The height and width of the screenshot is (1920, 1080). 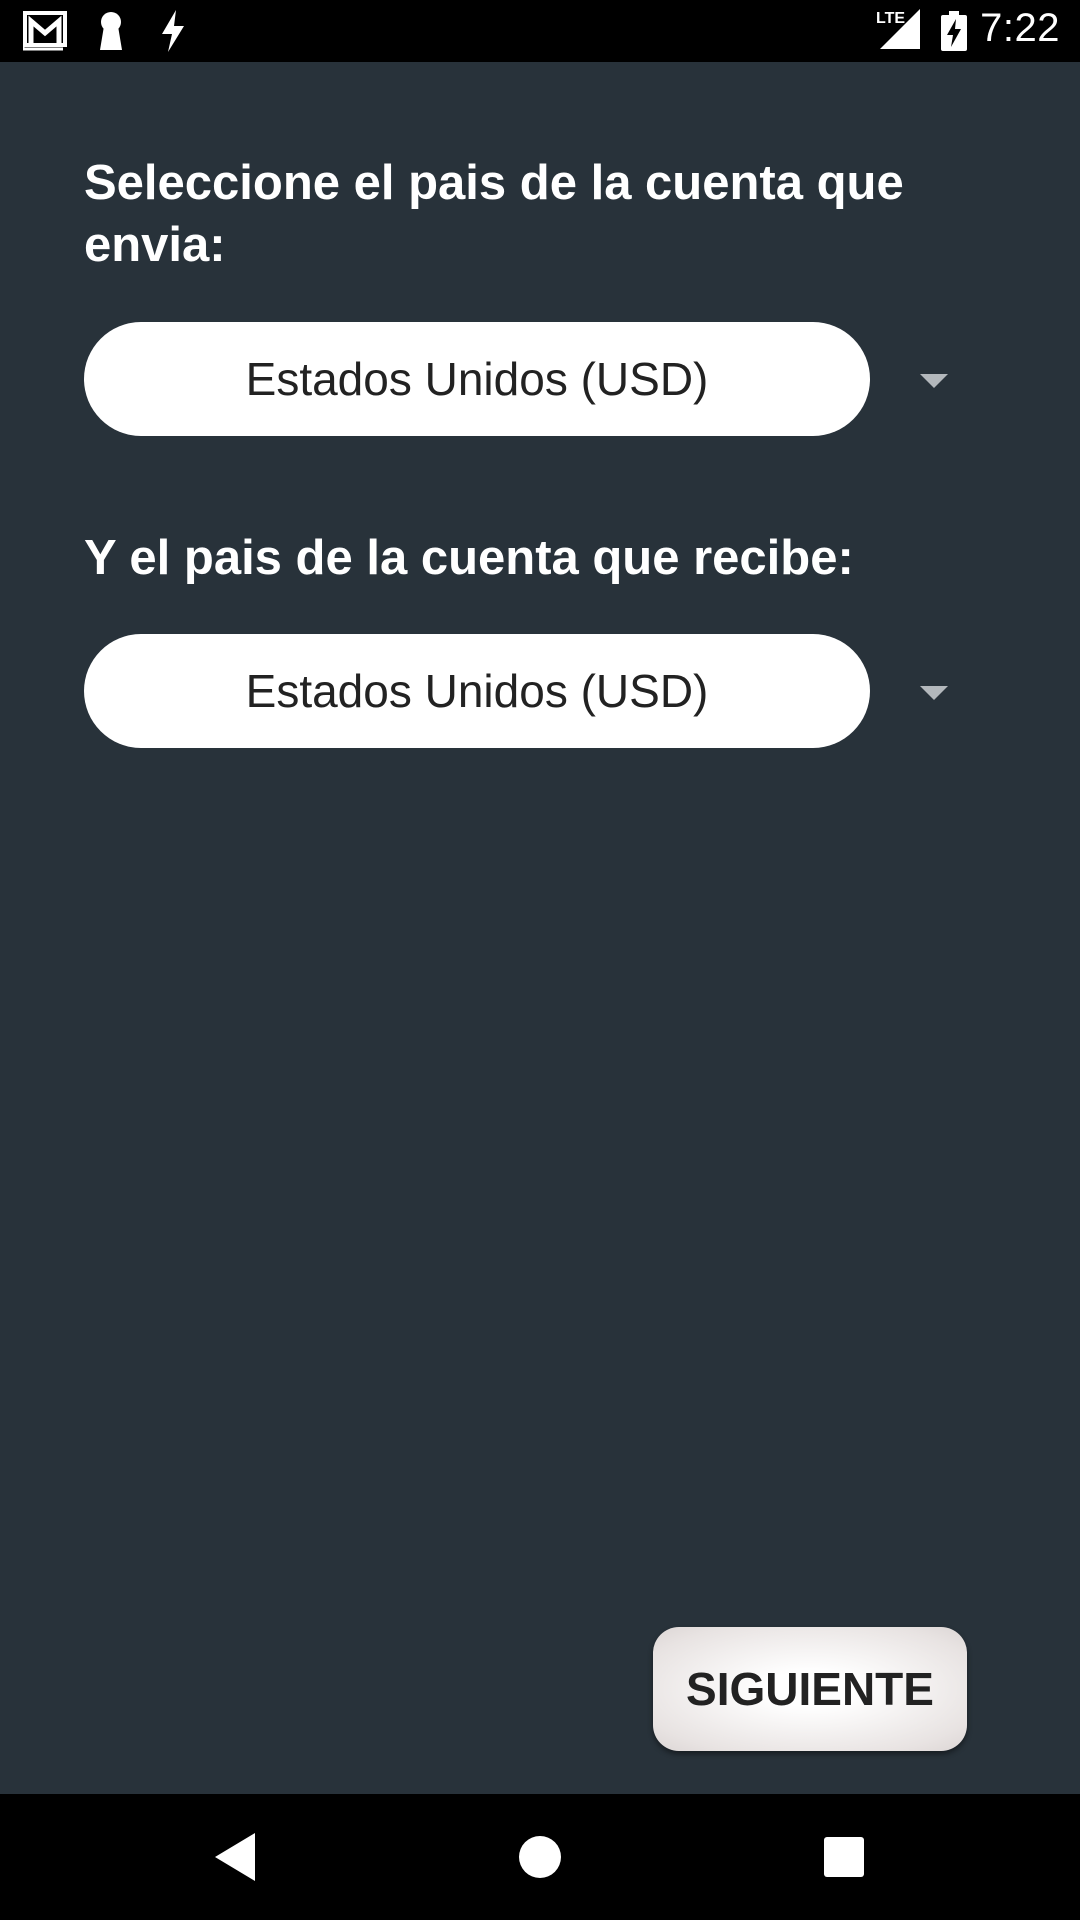 What do you see at coordinates (469, 558) in the screenshot?
I see `receive-country-label: Y el pais de la cuenta que recibe:` at bounding box center [469, 558].